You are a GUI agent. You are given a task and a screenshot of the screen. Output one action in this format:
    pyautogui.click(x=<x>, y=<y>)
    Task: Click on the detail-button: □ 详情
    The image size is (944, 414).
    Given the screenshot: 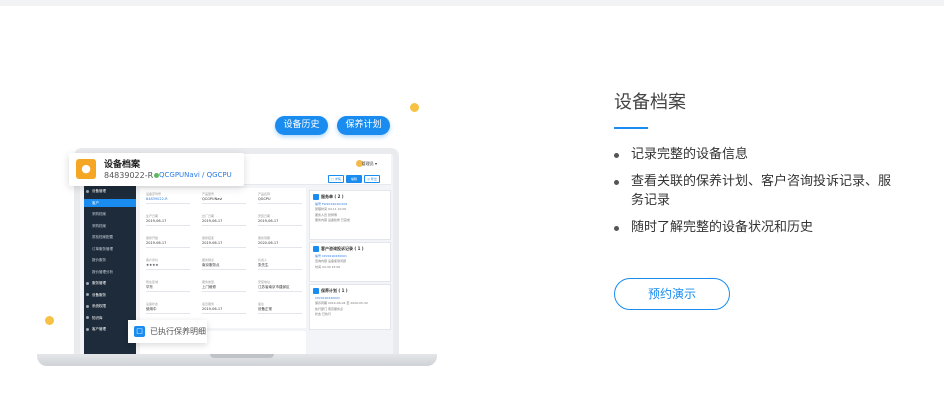 What is the action you would take?
    pyautogui.click(x=336, y=179)
    